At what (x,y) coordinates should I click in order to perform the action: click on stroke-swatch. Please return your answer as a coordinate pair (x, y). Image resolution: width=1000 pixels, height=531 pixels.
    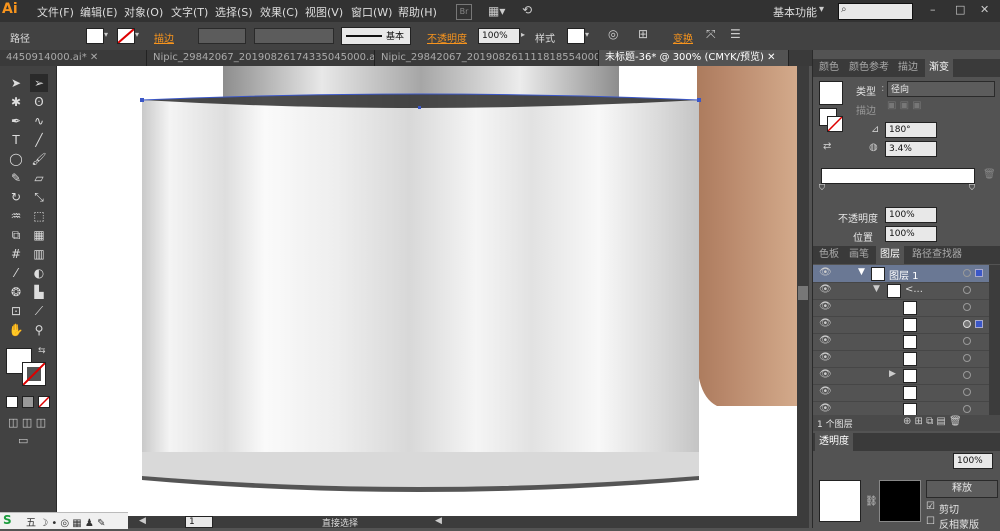
    Looking at the image, I should click on (126, 36).